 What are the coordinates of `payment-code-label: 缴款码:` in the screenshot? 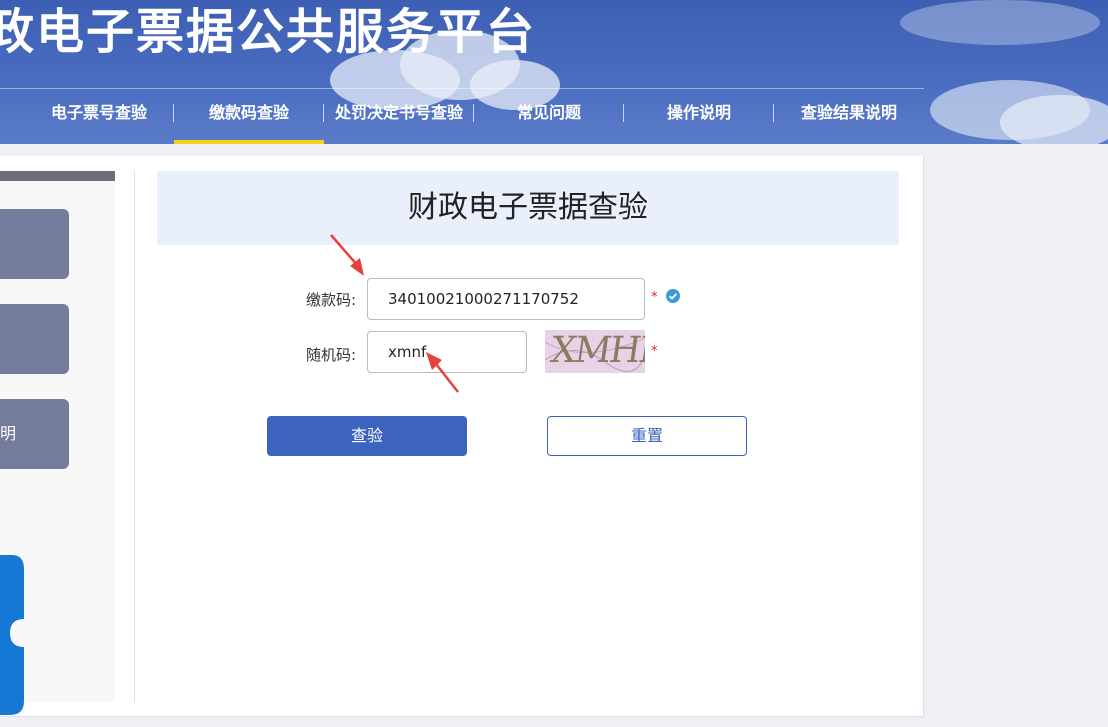 It's located at (330, 300).